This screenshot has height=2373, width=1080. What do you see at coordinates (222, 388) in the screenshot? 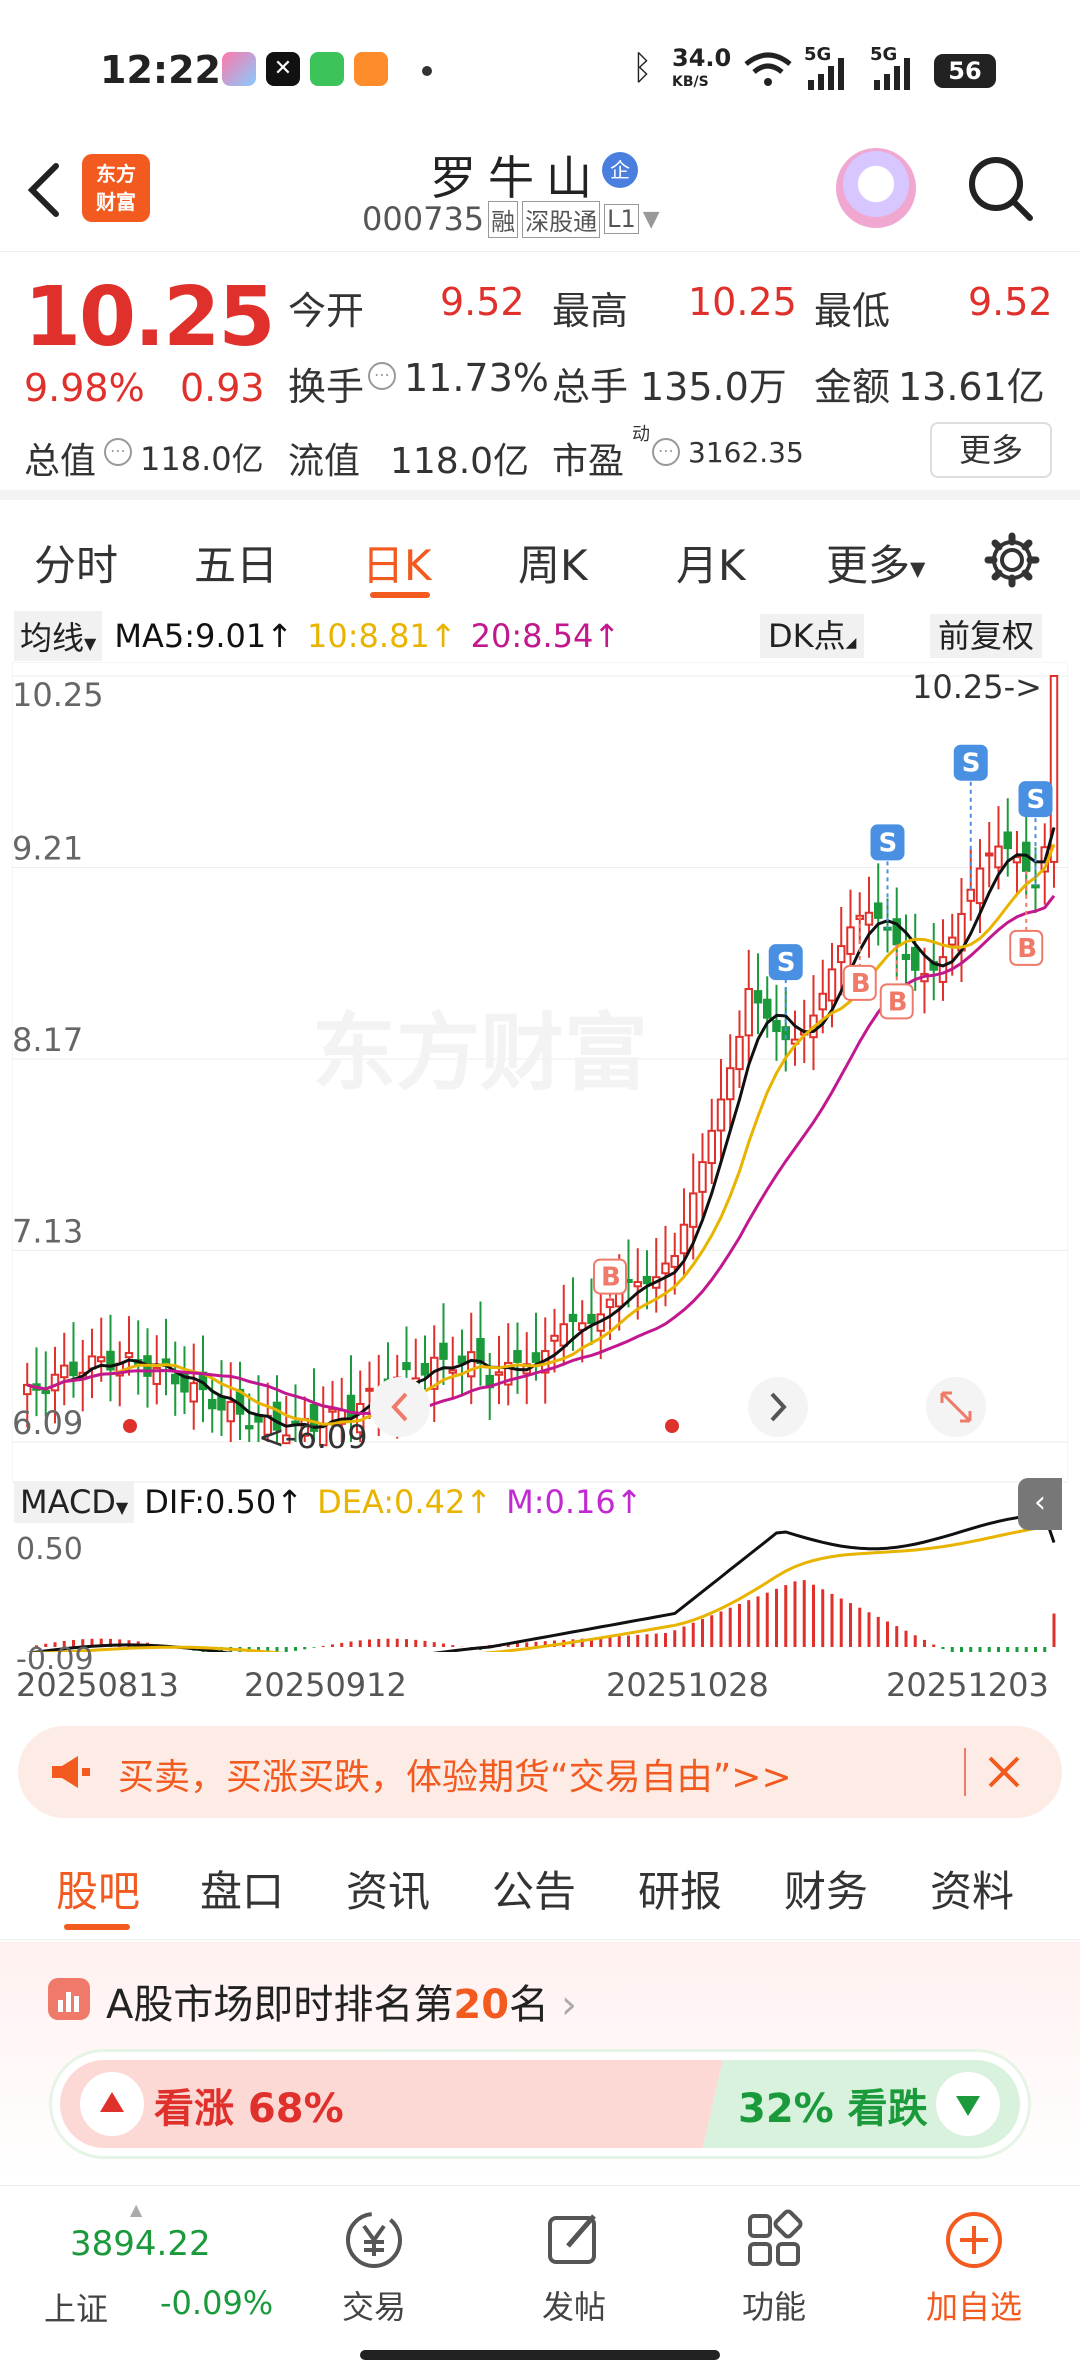
I see `change-amount: 0.93` at bounding box center [222, 388].